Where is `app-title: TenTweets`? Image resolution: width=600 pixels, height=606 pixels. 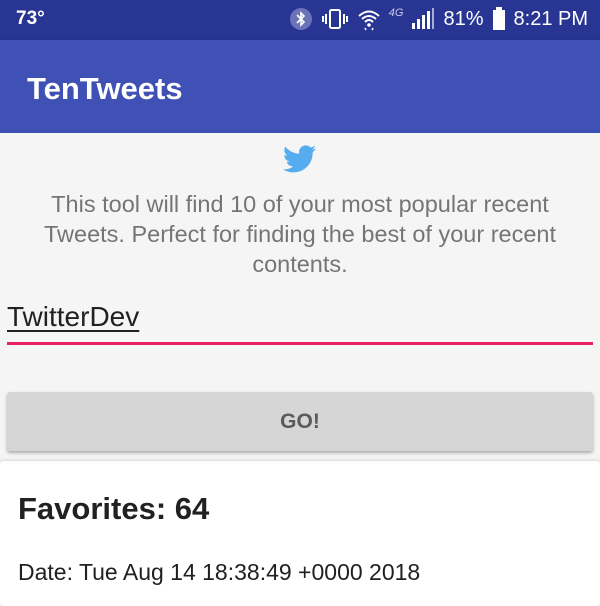
app-title: TenTweets is located at coordinates (105, 88).